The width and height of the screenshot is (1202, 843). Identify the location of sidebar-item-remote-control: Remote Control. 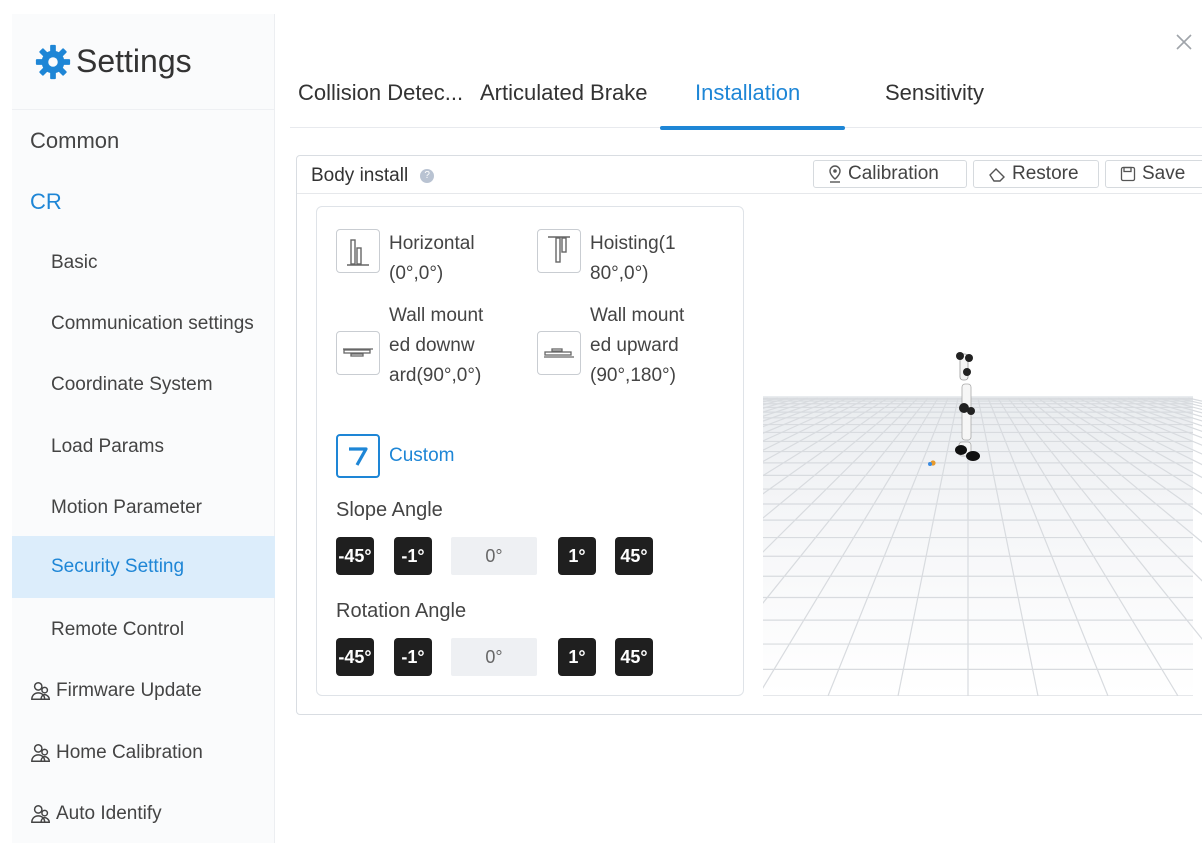
(143, 630).